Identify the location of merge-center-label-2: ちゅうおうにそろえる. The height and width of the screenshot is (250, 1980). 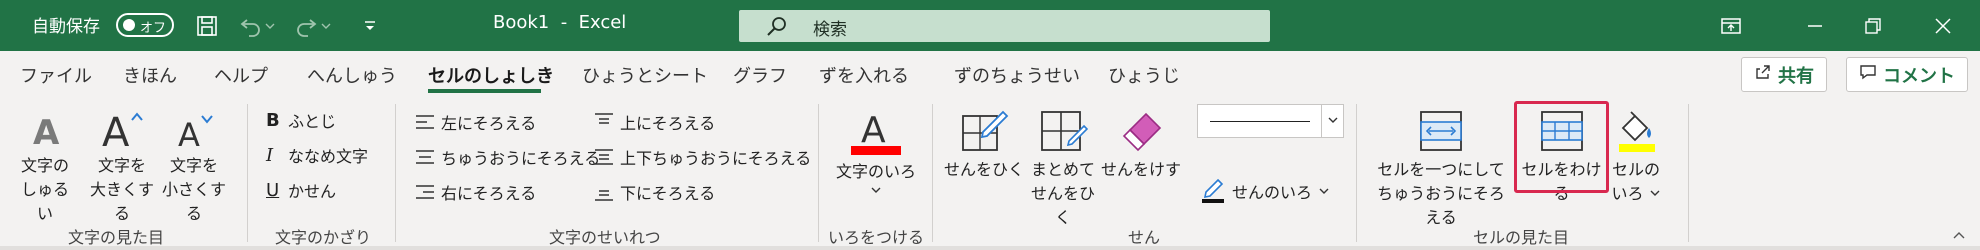
(1441, 205).